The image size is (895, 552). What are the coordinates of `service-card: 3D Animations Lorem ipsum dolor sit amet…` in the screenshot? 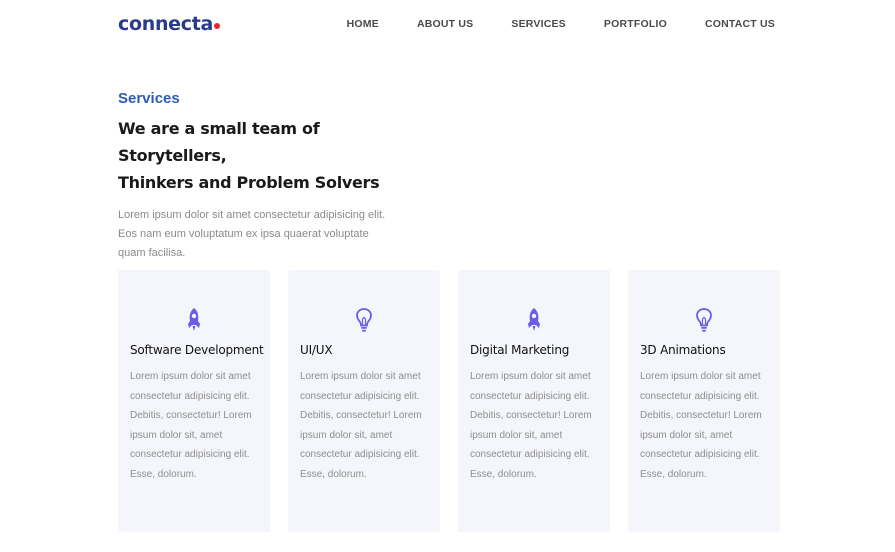 It's located at (704, 401).